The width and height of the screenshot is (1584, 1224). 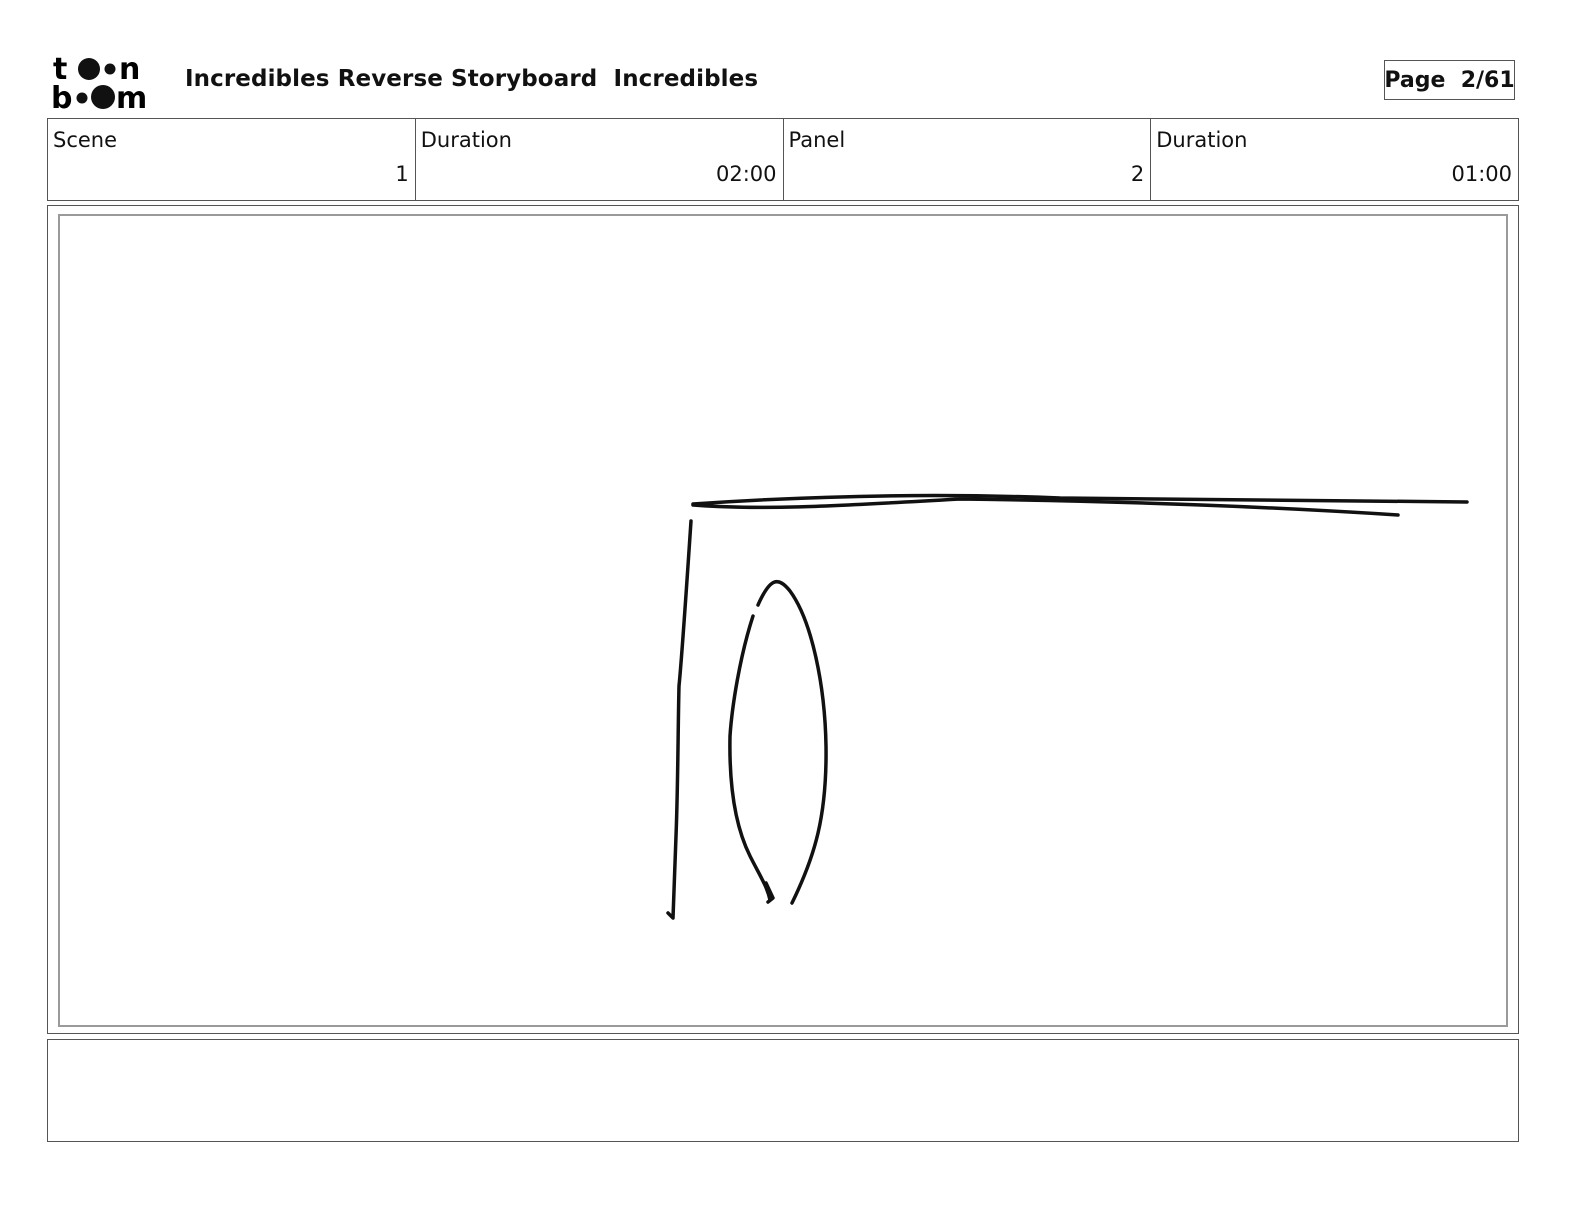 What do you see at coordinates (85, 140) in the screenshot?
I see `scene-label: Scene` at bounding box center [85, 140].